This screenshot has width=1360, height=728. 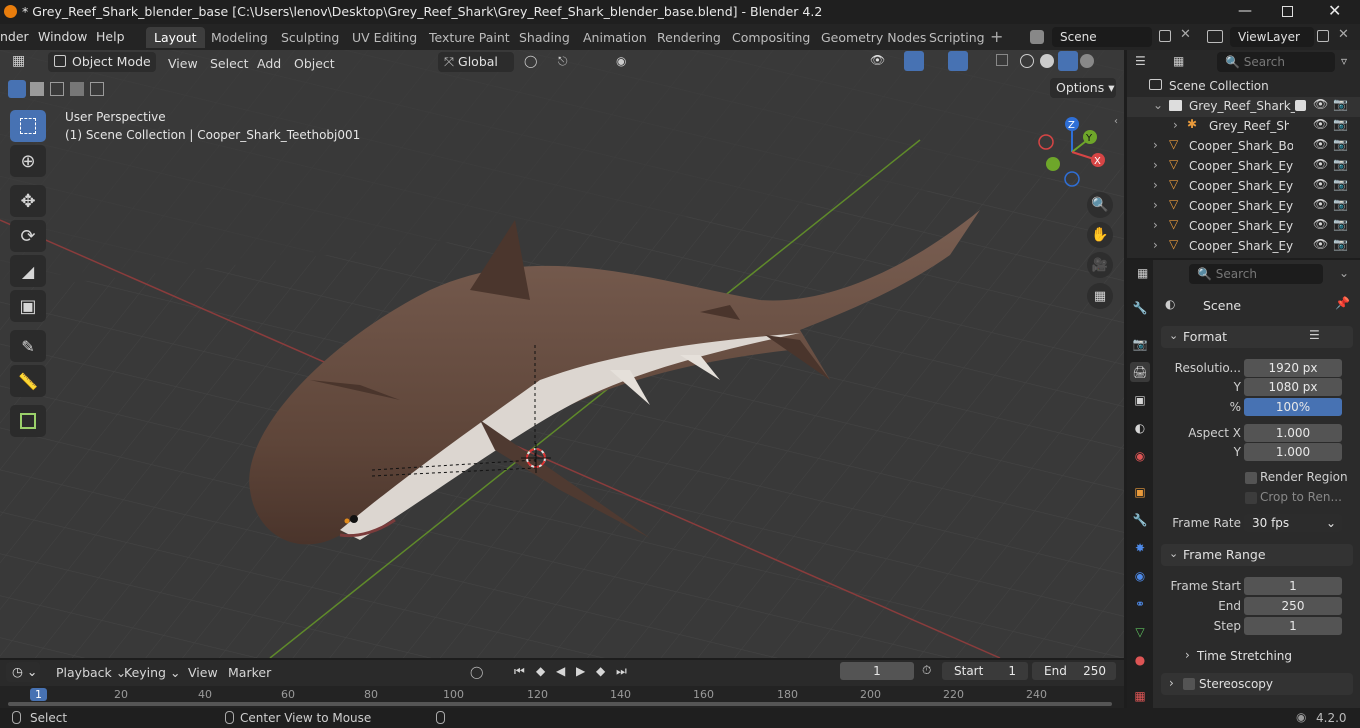 What do you see at coordinates (1140, 344) in the screenshot?
I see `render-tab: 📷` at bounding box center [1140, 344].